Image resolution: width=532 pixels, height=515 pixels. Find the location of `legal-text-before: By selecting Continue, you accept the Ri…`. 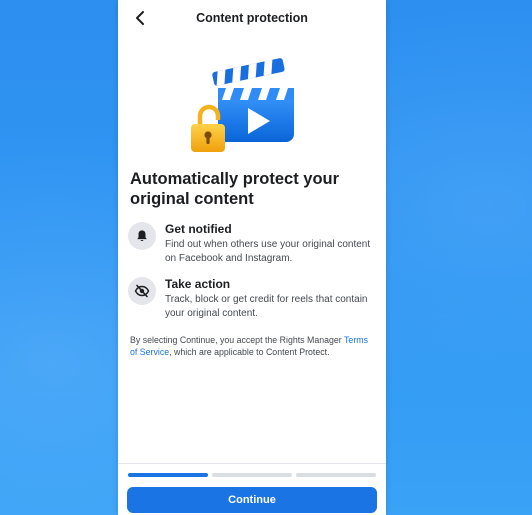

legal-text-before: By selecting Continue, you accept the Ri… is located at coordinates (237, 340).